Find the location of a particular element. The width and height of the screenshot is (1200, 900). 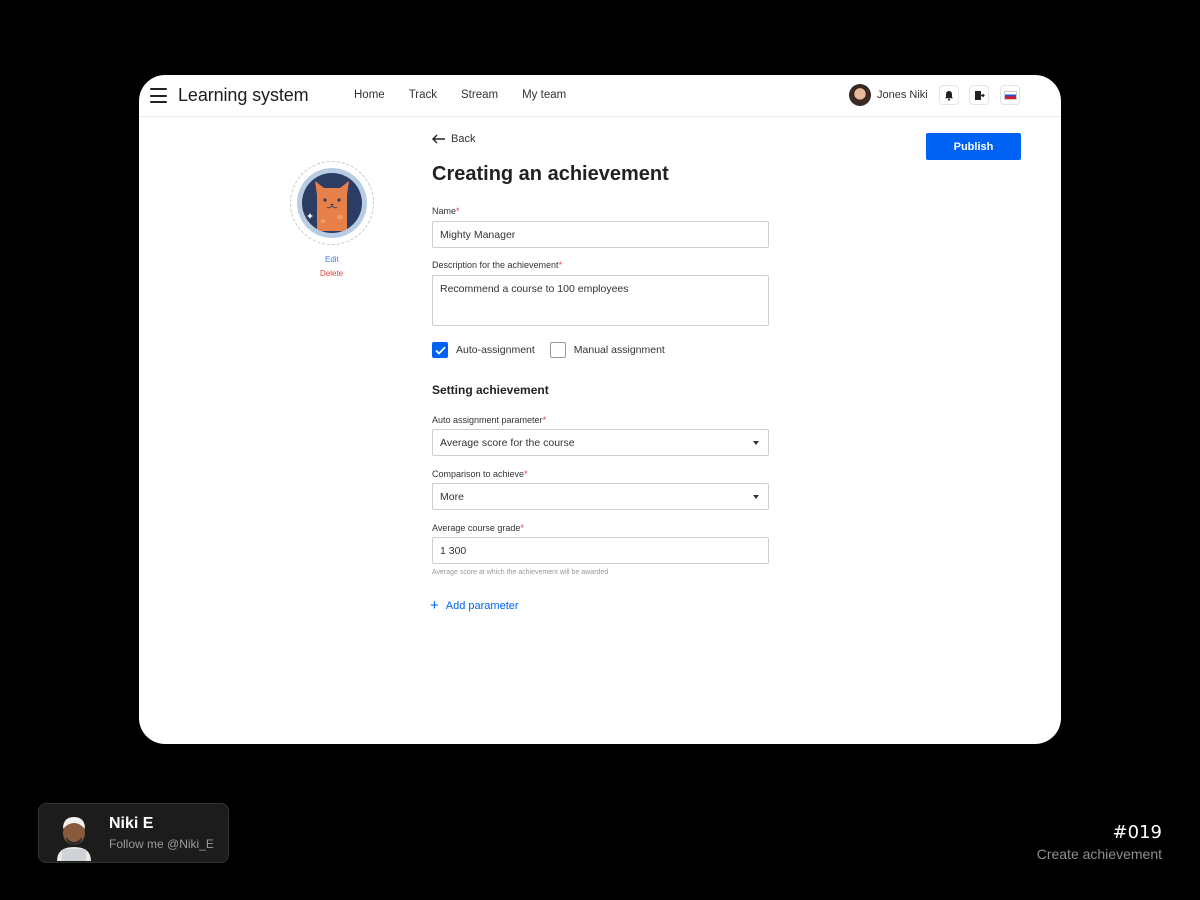

manual-assignment-checkbox is located at coordinates (557, 350).